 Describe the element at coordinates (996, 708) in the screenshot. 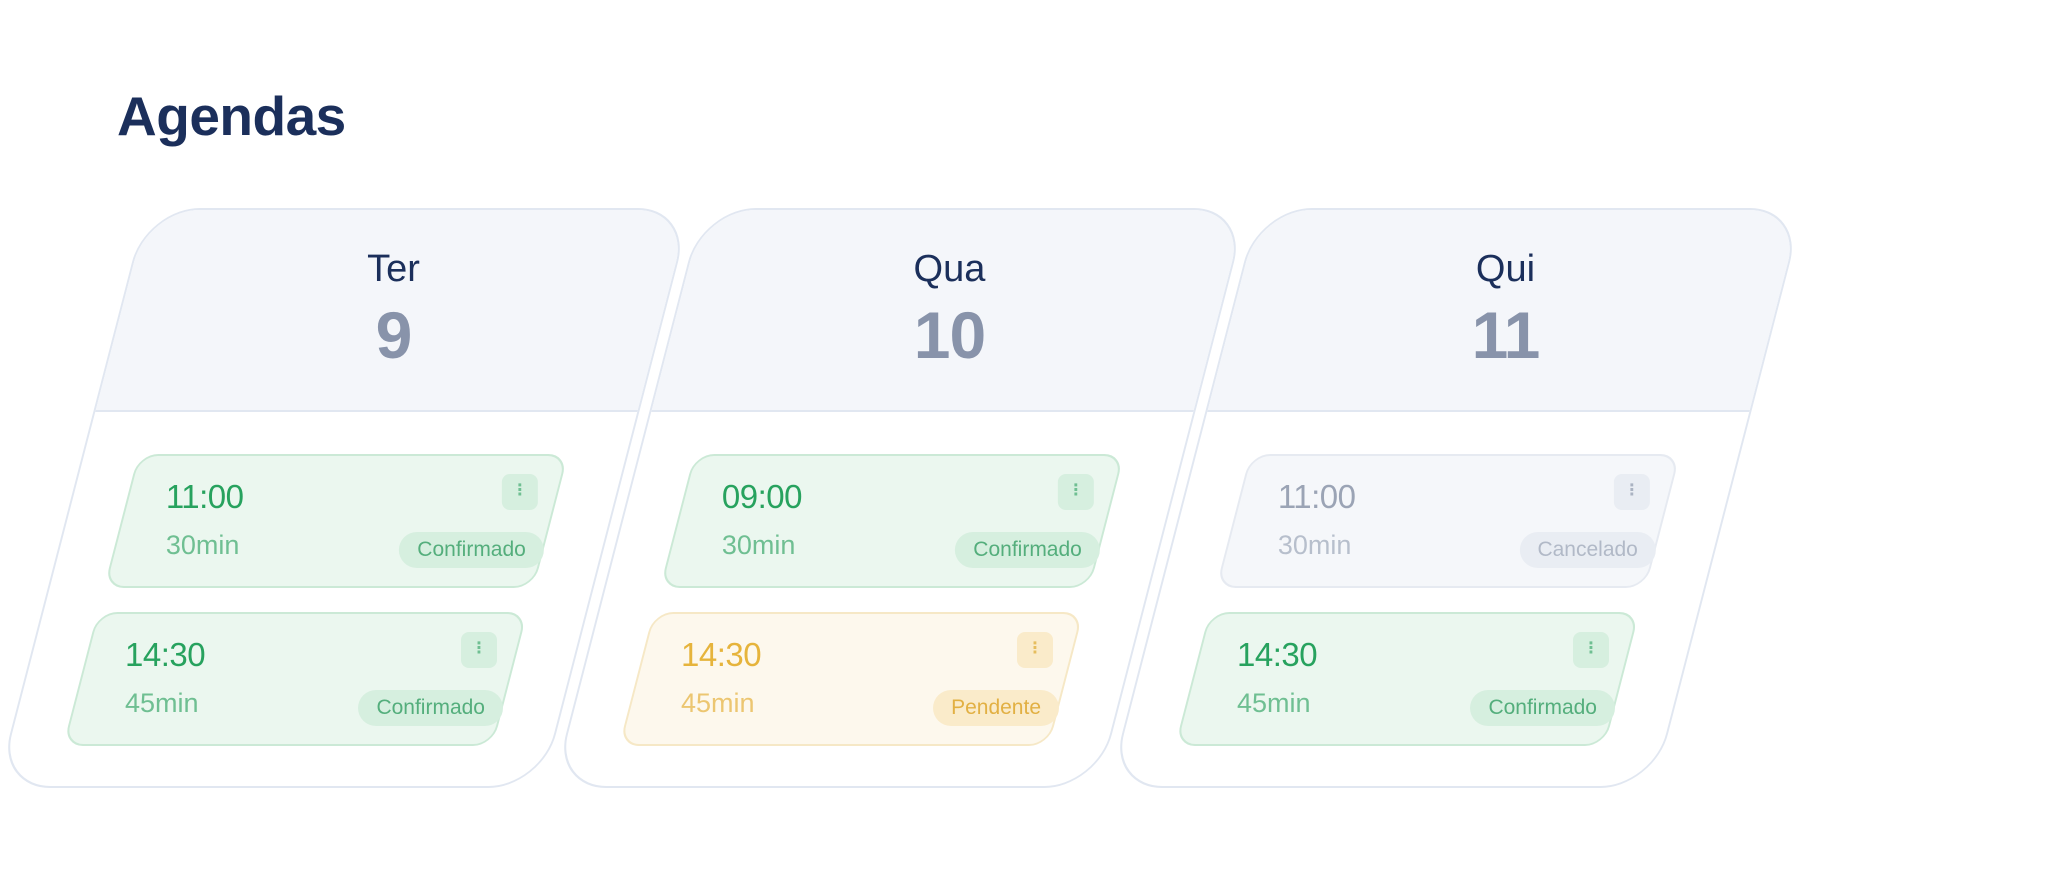

I see `status-badge: Pendente` at that location.